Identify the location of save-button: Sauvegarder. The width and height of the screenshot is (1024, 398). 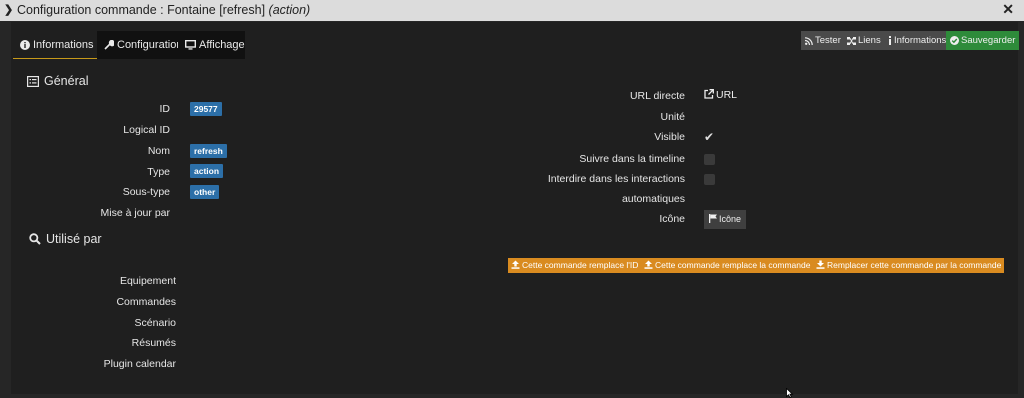
(983, 40).